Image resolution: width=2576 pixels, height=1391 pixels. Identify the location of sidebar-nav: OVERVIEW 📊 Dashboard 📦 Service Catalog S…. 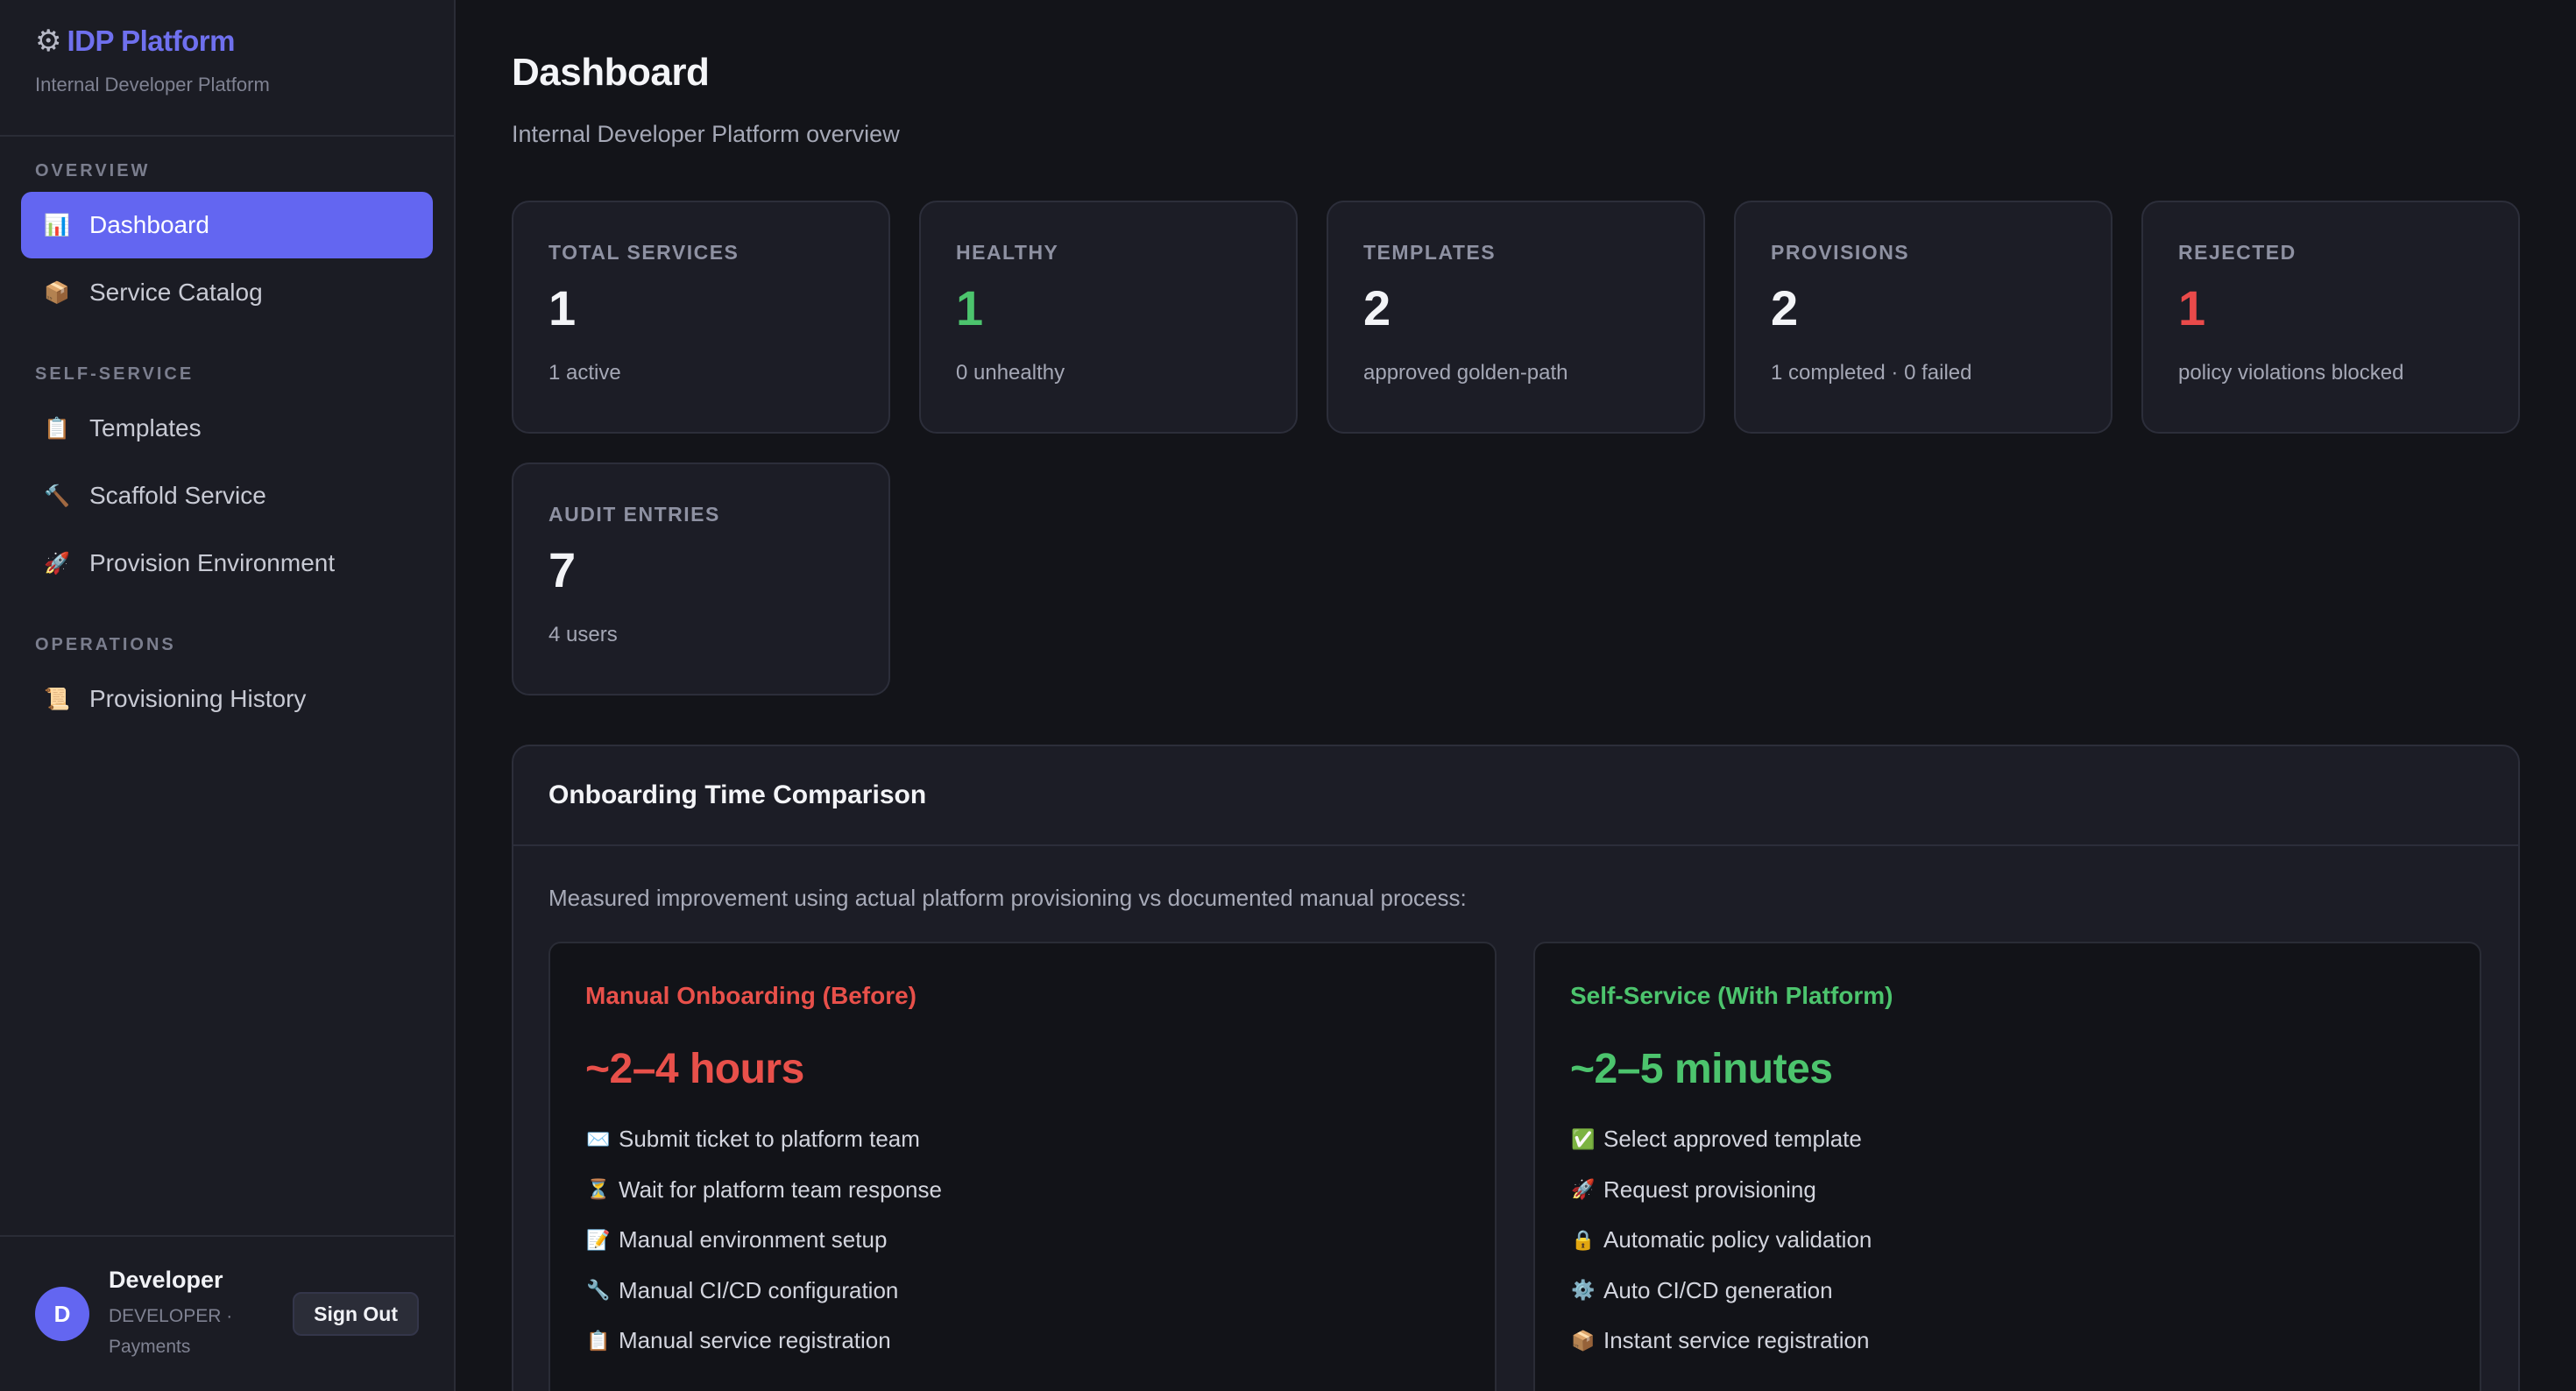
(227, 434).